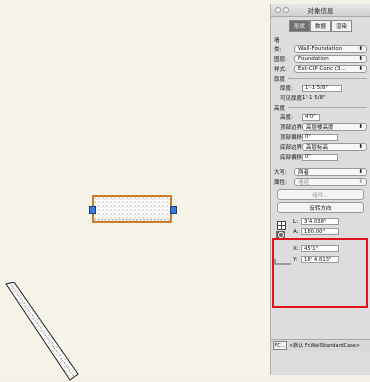  What do you see at coordinates (304, 183) in the screenshot?
I see `attr-value: 墙组` at bounding box center [304, 183].